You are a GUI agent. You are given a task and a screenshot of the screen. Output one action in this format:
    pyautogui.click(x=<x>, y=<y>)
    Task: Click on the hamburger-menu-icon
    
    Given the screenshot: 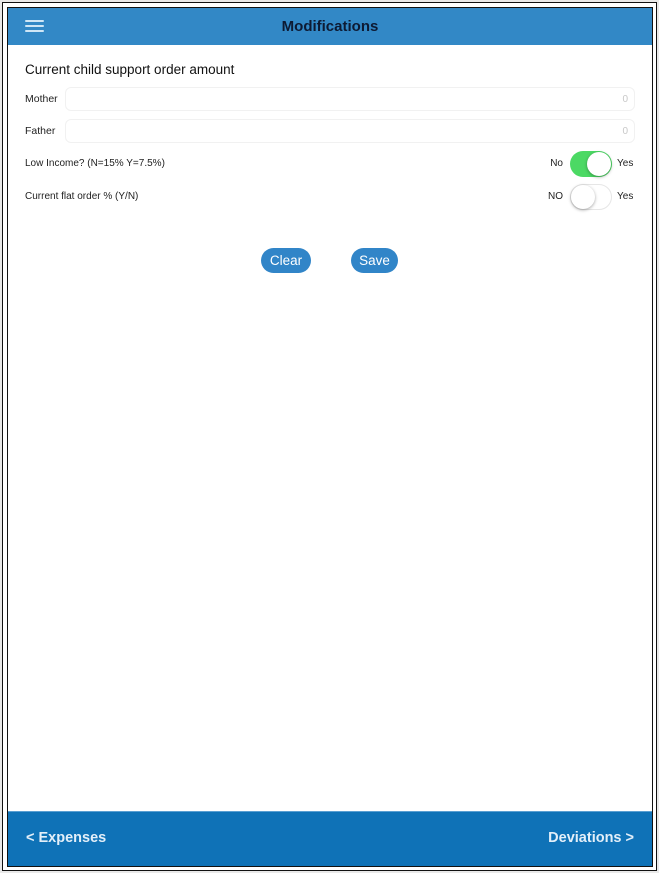 What is the action you would take?
    pyautogui.click(x=34, y=26)
    